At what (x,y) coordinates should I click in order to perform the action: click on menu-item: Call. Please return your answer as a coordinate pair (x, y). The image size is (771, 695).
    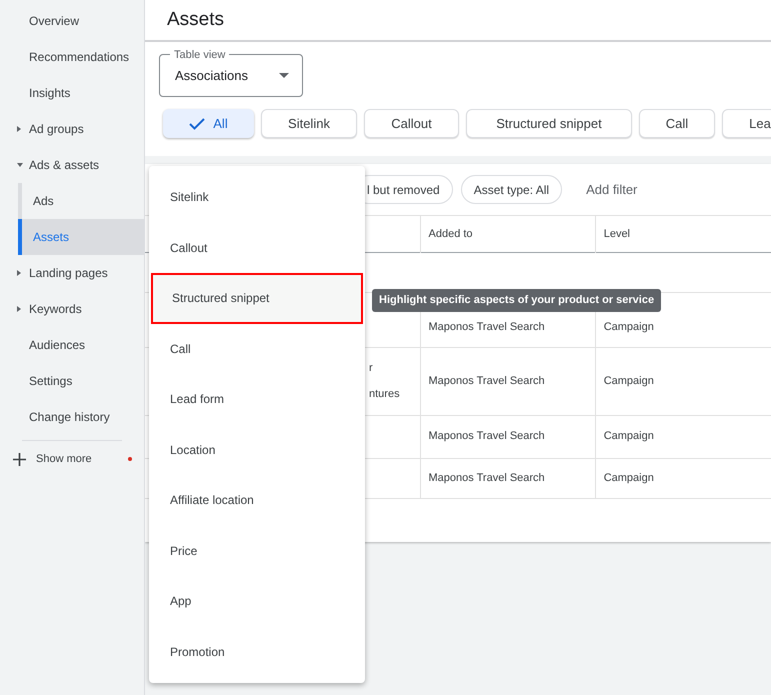
    Looking at the image, I should click on (257, 349).